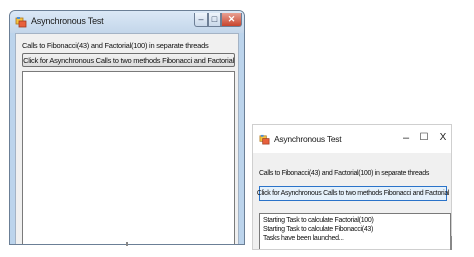 The height and width of the screenshot is (257, 474). I want to click on minimize-icon: ‒, so click(201, 19).